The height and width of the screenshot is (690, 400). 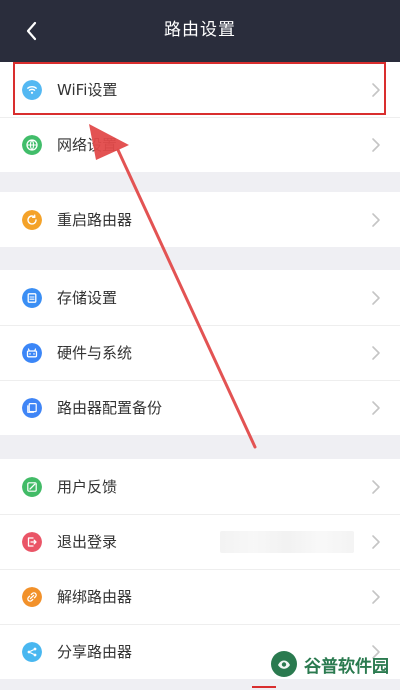 What do you see at coordinates (264, 687) in the screenshot?
I see `bottom-accent` at bounding box center [264, 687].